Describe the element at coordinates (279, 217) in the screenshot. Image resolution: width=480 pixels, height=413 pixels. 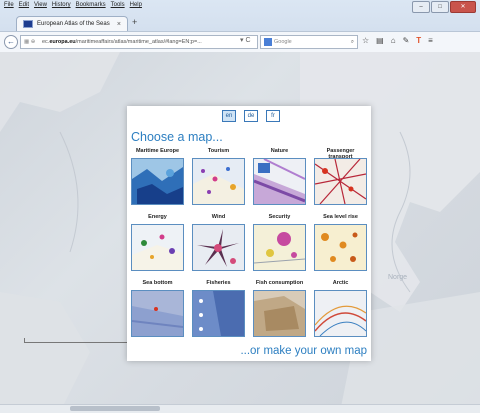
I see `map-tile-label: Security` at that location.